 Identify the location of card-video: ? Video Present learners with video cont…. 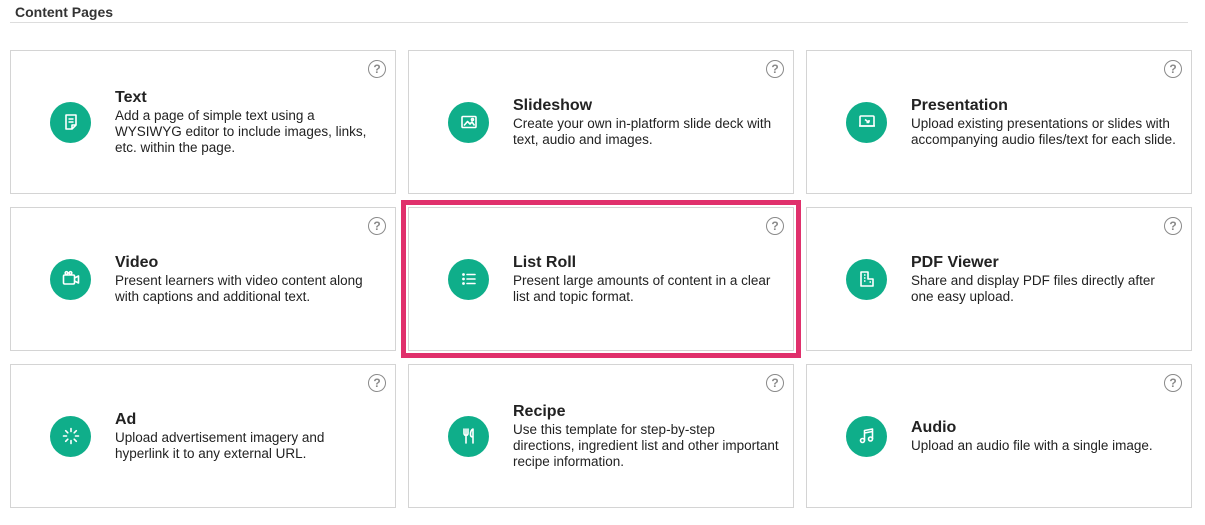
(203, 279).